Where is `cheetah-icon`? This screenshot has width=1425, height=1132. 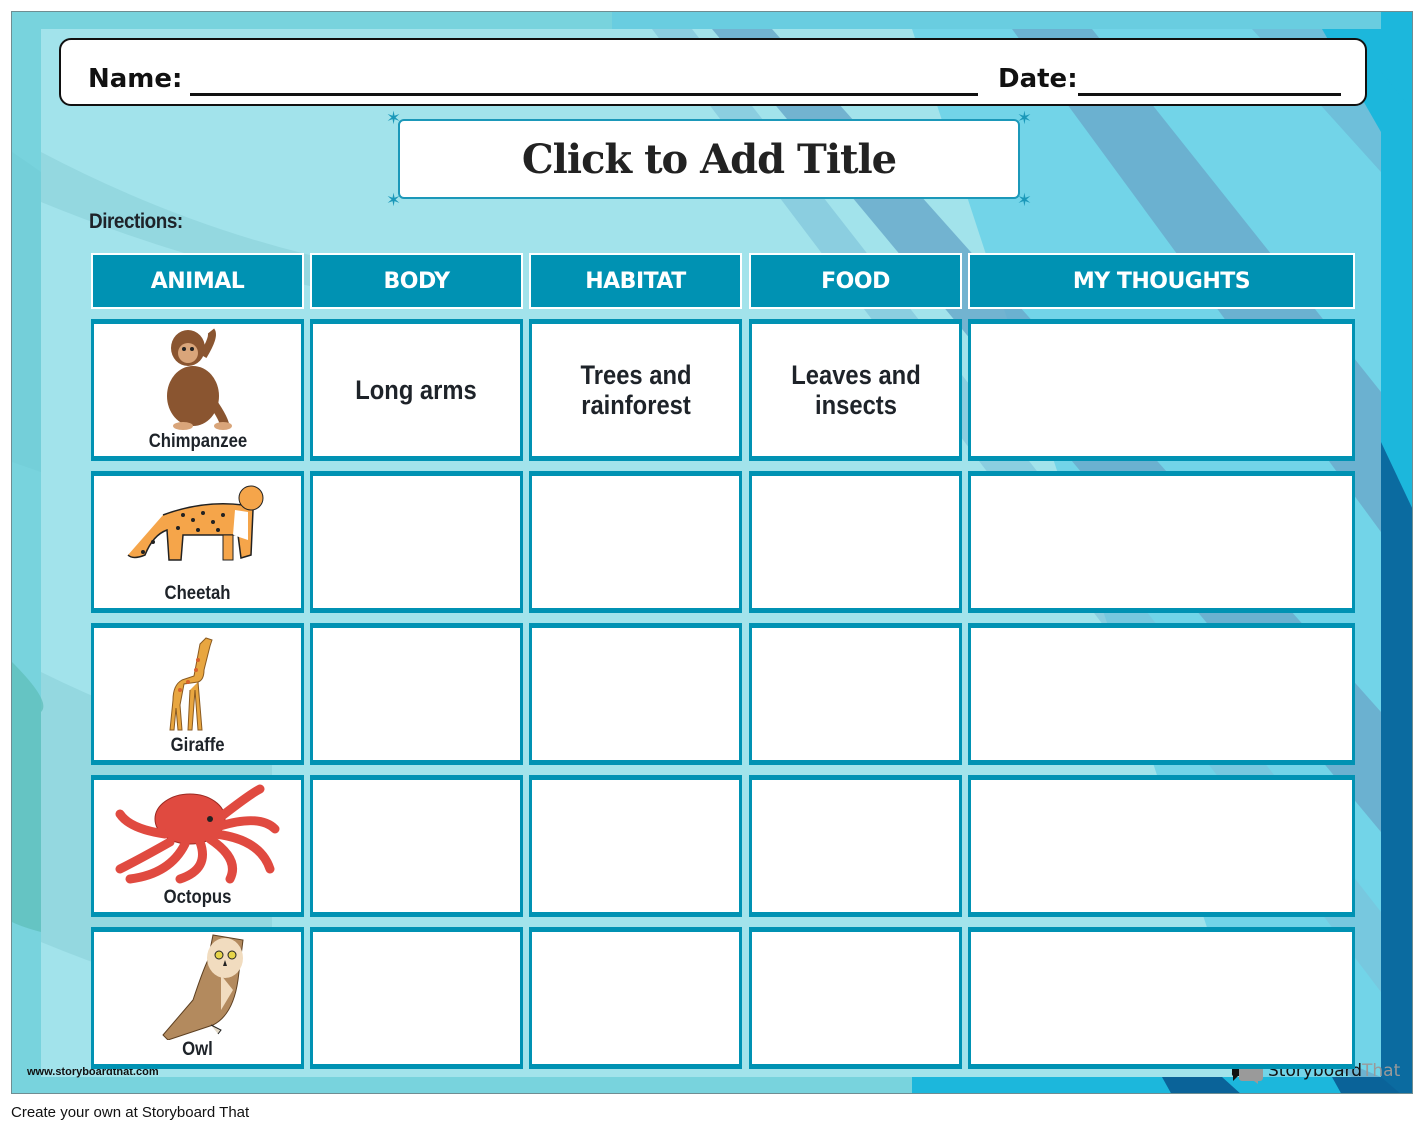 cheetah-icon is located at coordinates (197, 530).